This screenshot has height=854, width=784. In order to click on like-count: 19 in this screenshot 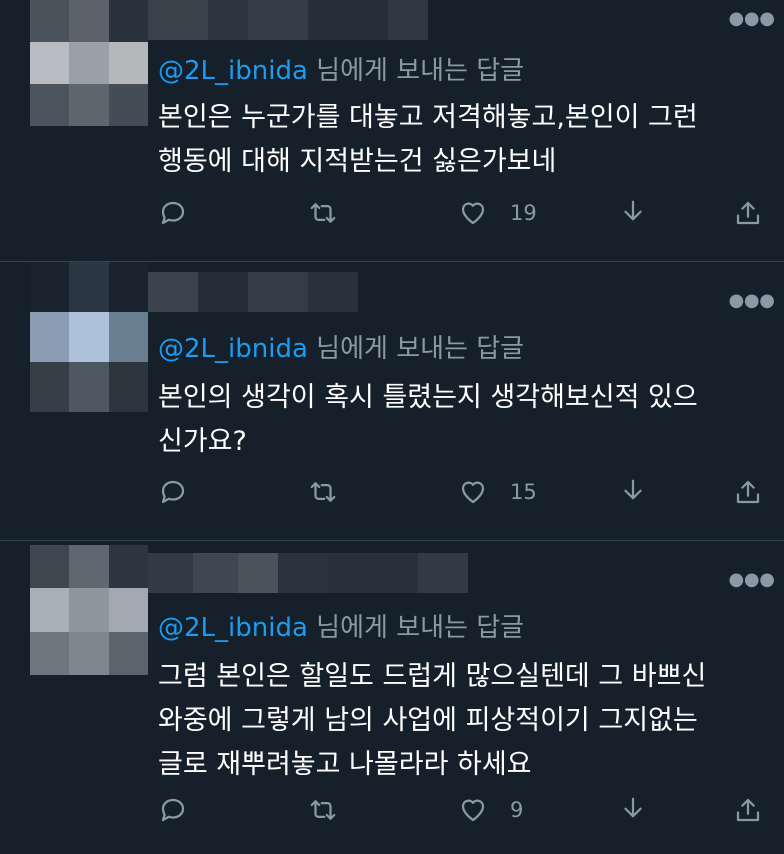, I will do `click(523, 213)`.